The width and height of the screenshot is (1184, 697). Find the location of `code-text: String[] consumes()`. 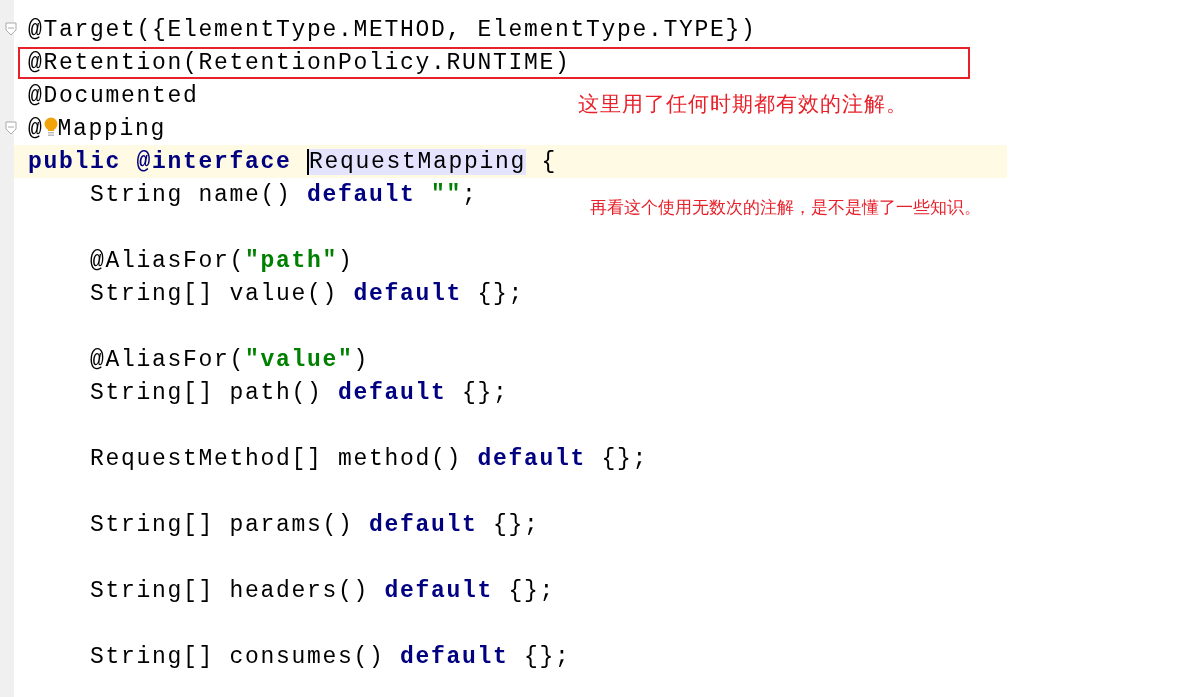

code-text: String[] consumes() is located at coordinates (237, 656).